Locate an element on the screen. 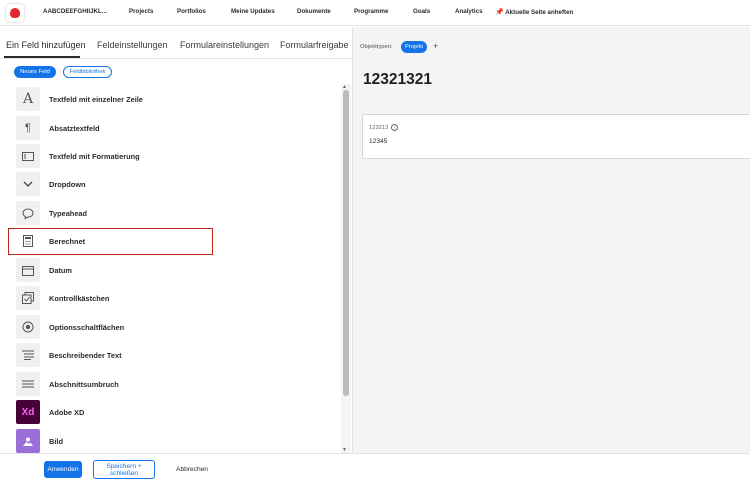  chevron-down-icon is located at coordinates (28, 184).